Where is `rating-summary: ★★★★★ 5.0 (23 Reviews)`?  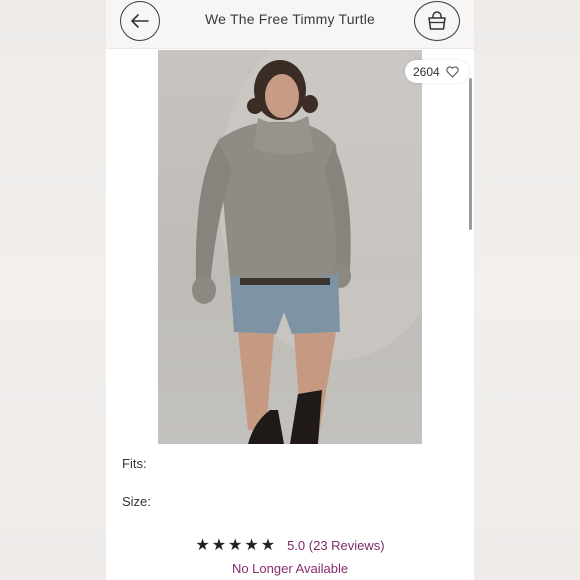
rating-summary: ★★★★★ 5.0 (23 Reviews) is located at coordinates (290, 545).